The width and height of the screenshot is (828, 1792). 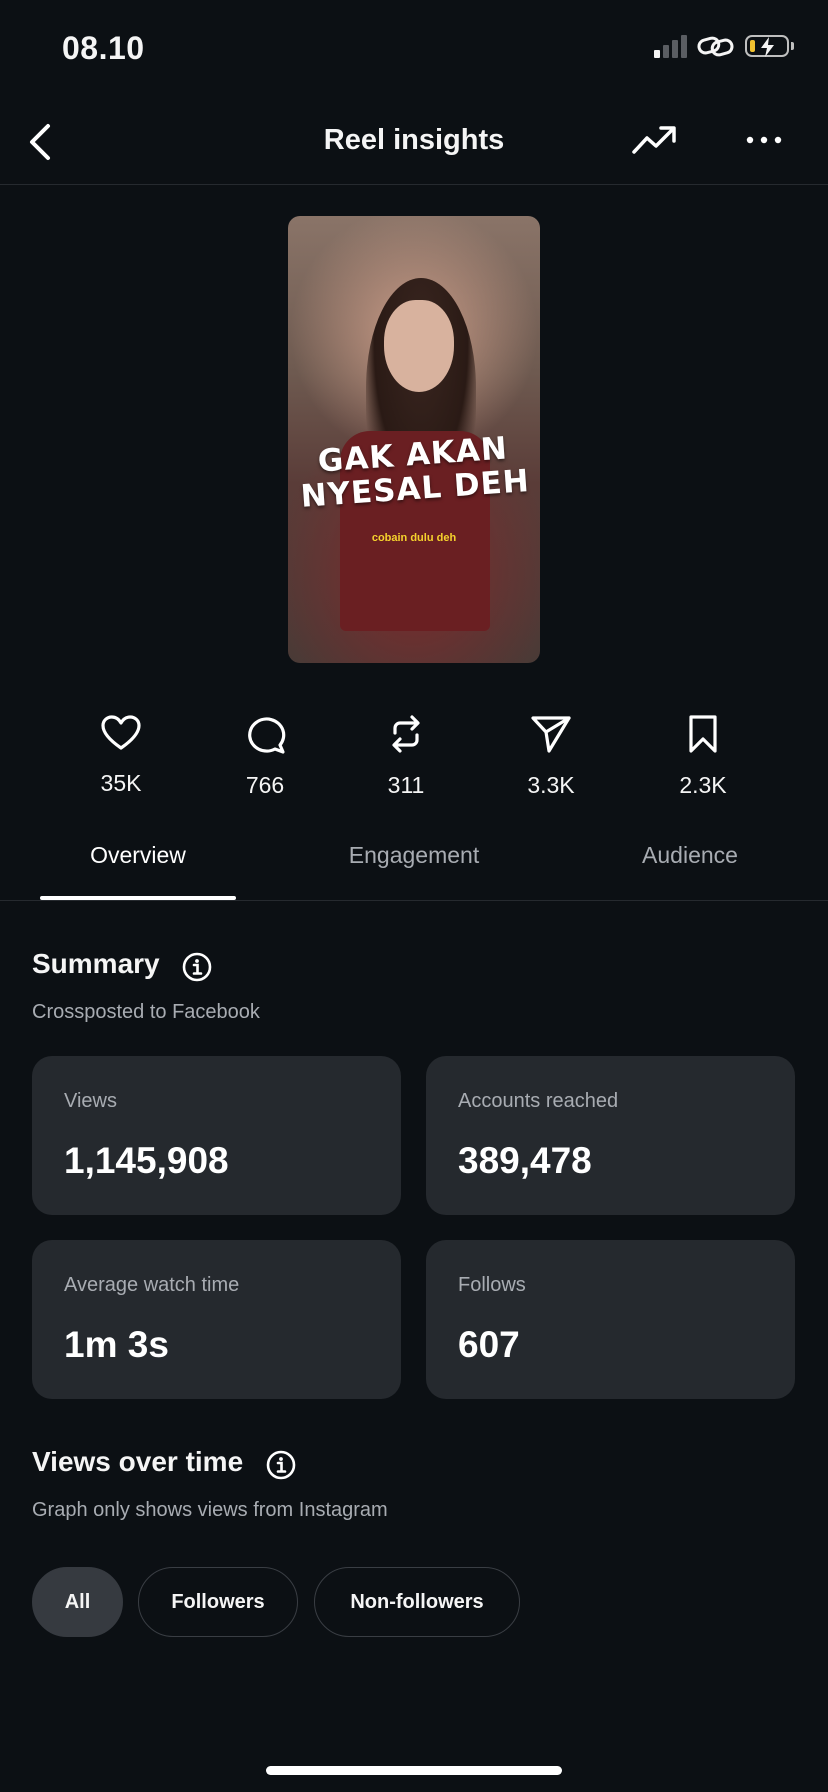 I want to click on stat-saves: 2.3K, so click(x=703, y=756).